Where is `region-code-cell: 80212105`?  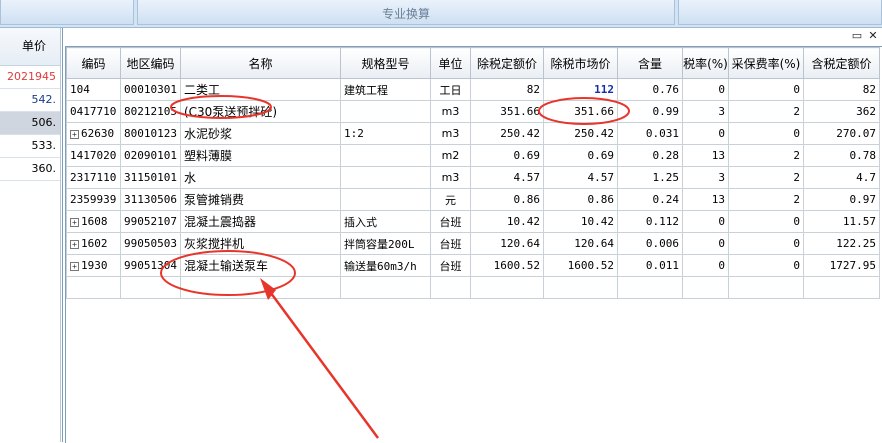 region-code-cell: 80212105 is located at coordinates (150, 111).